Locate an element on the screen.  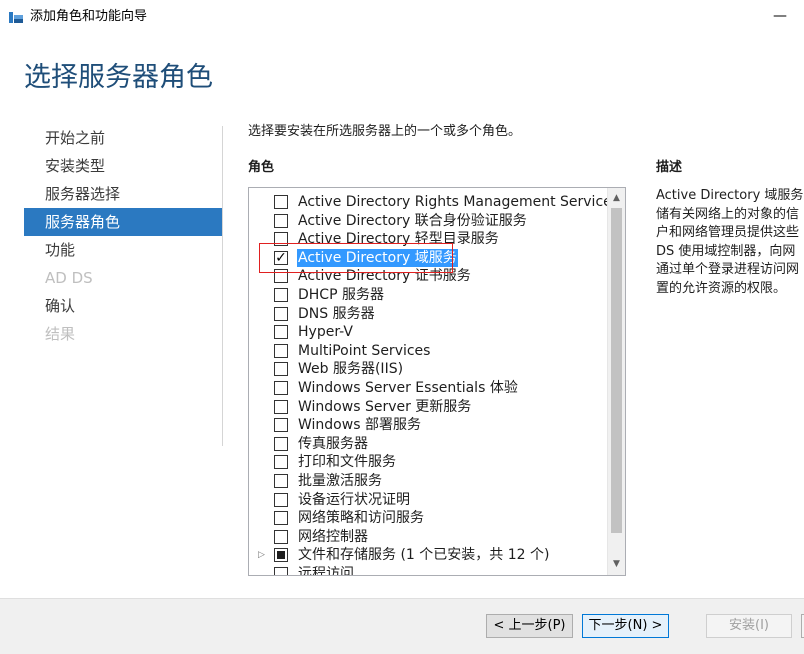
role-label: MultiPoint Services is located at coordinates (364, 350).